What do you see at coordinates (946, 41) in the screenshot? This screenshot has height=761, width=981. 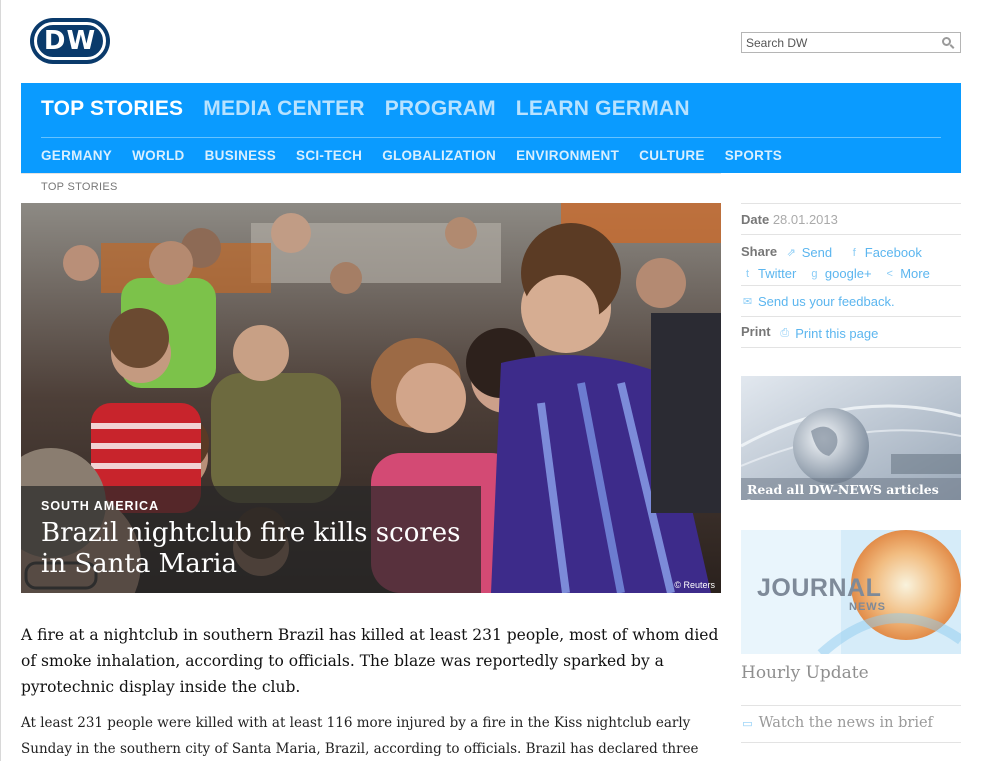 I see `search-icon` at bounding box center [946, 41].